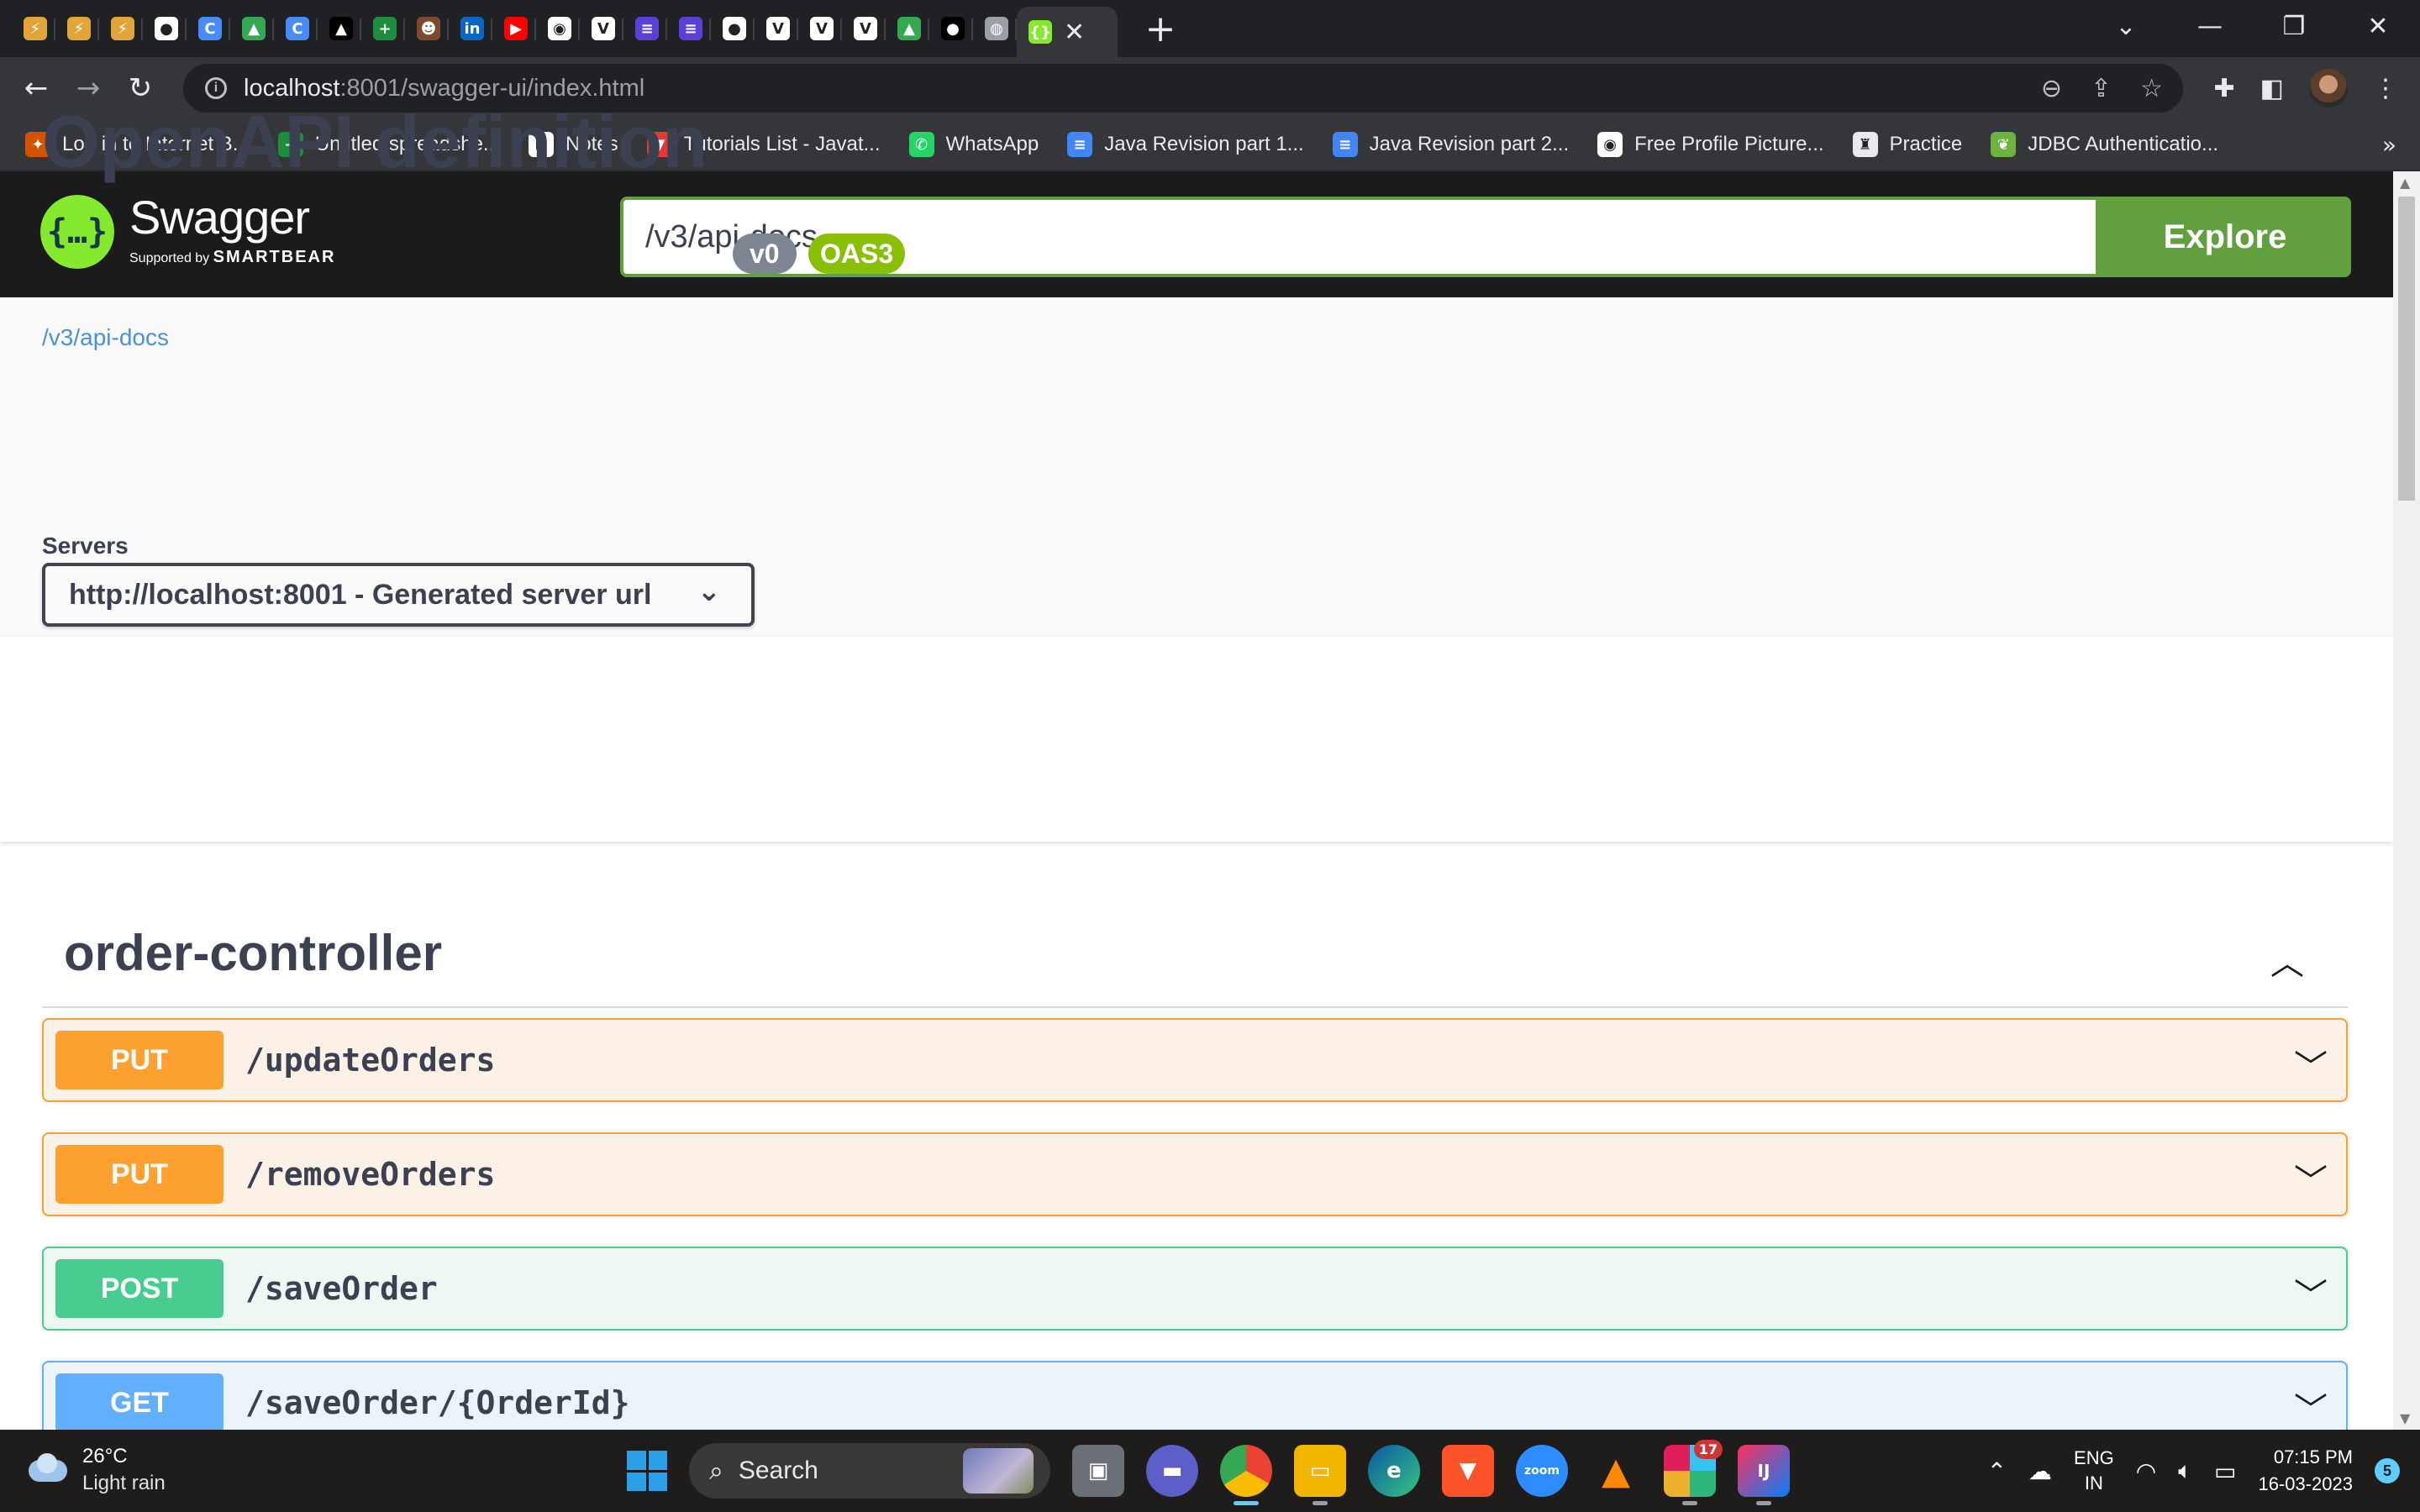 This screenshot has width=2420, height=1512. What do you see at coordinates (998, 1471) in the screenshot?
I see `search-highlight-image` at bounding box center [998, 1471].